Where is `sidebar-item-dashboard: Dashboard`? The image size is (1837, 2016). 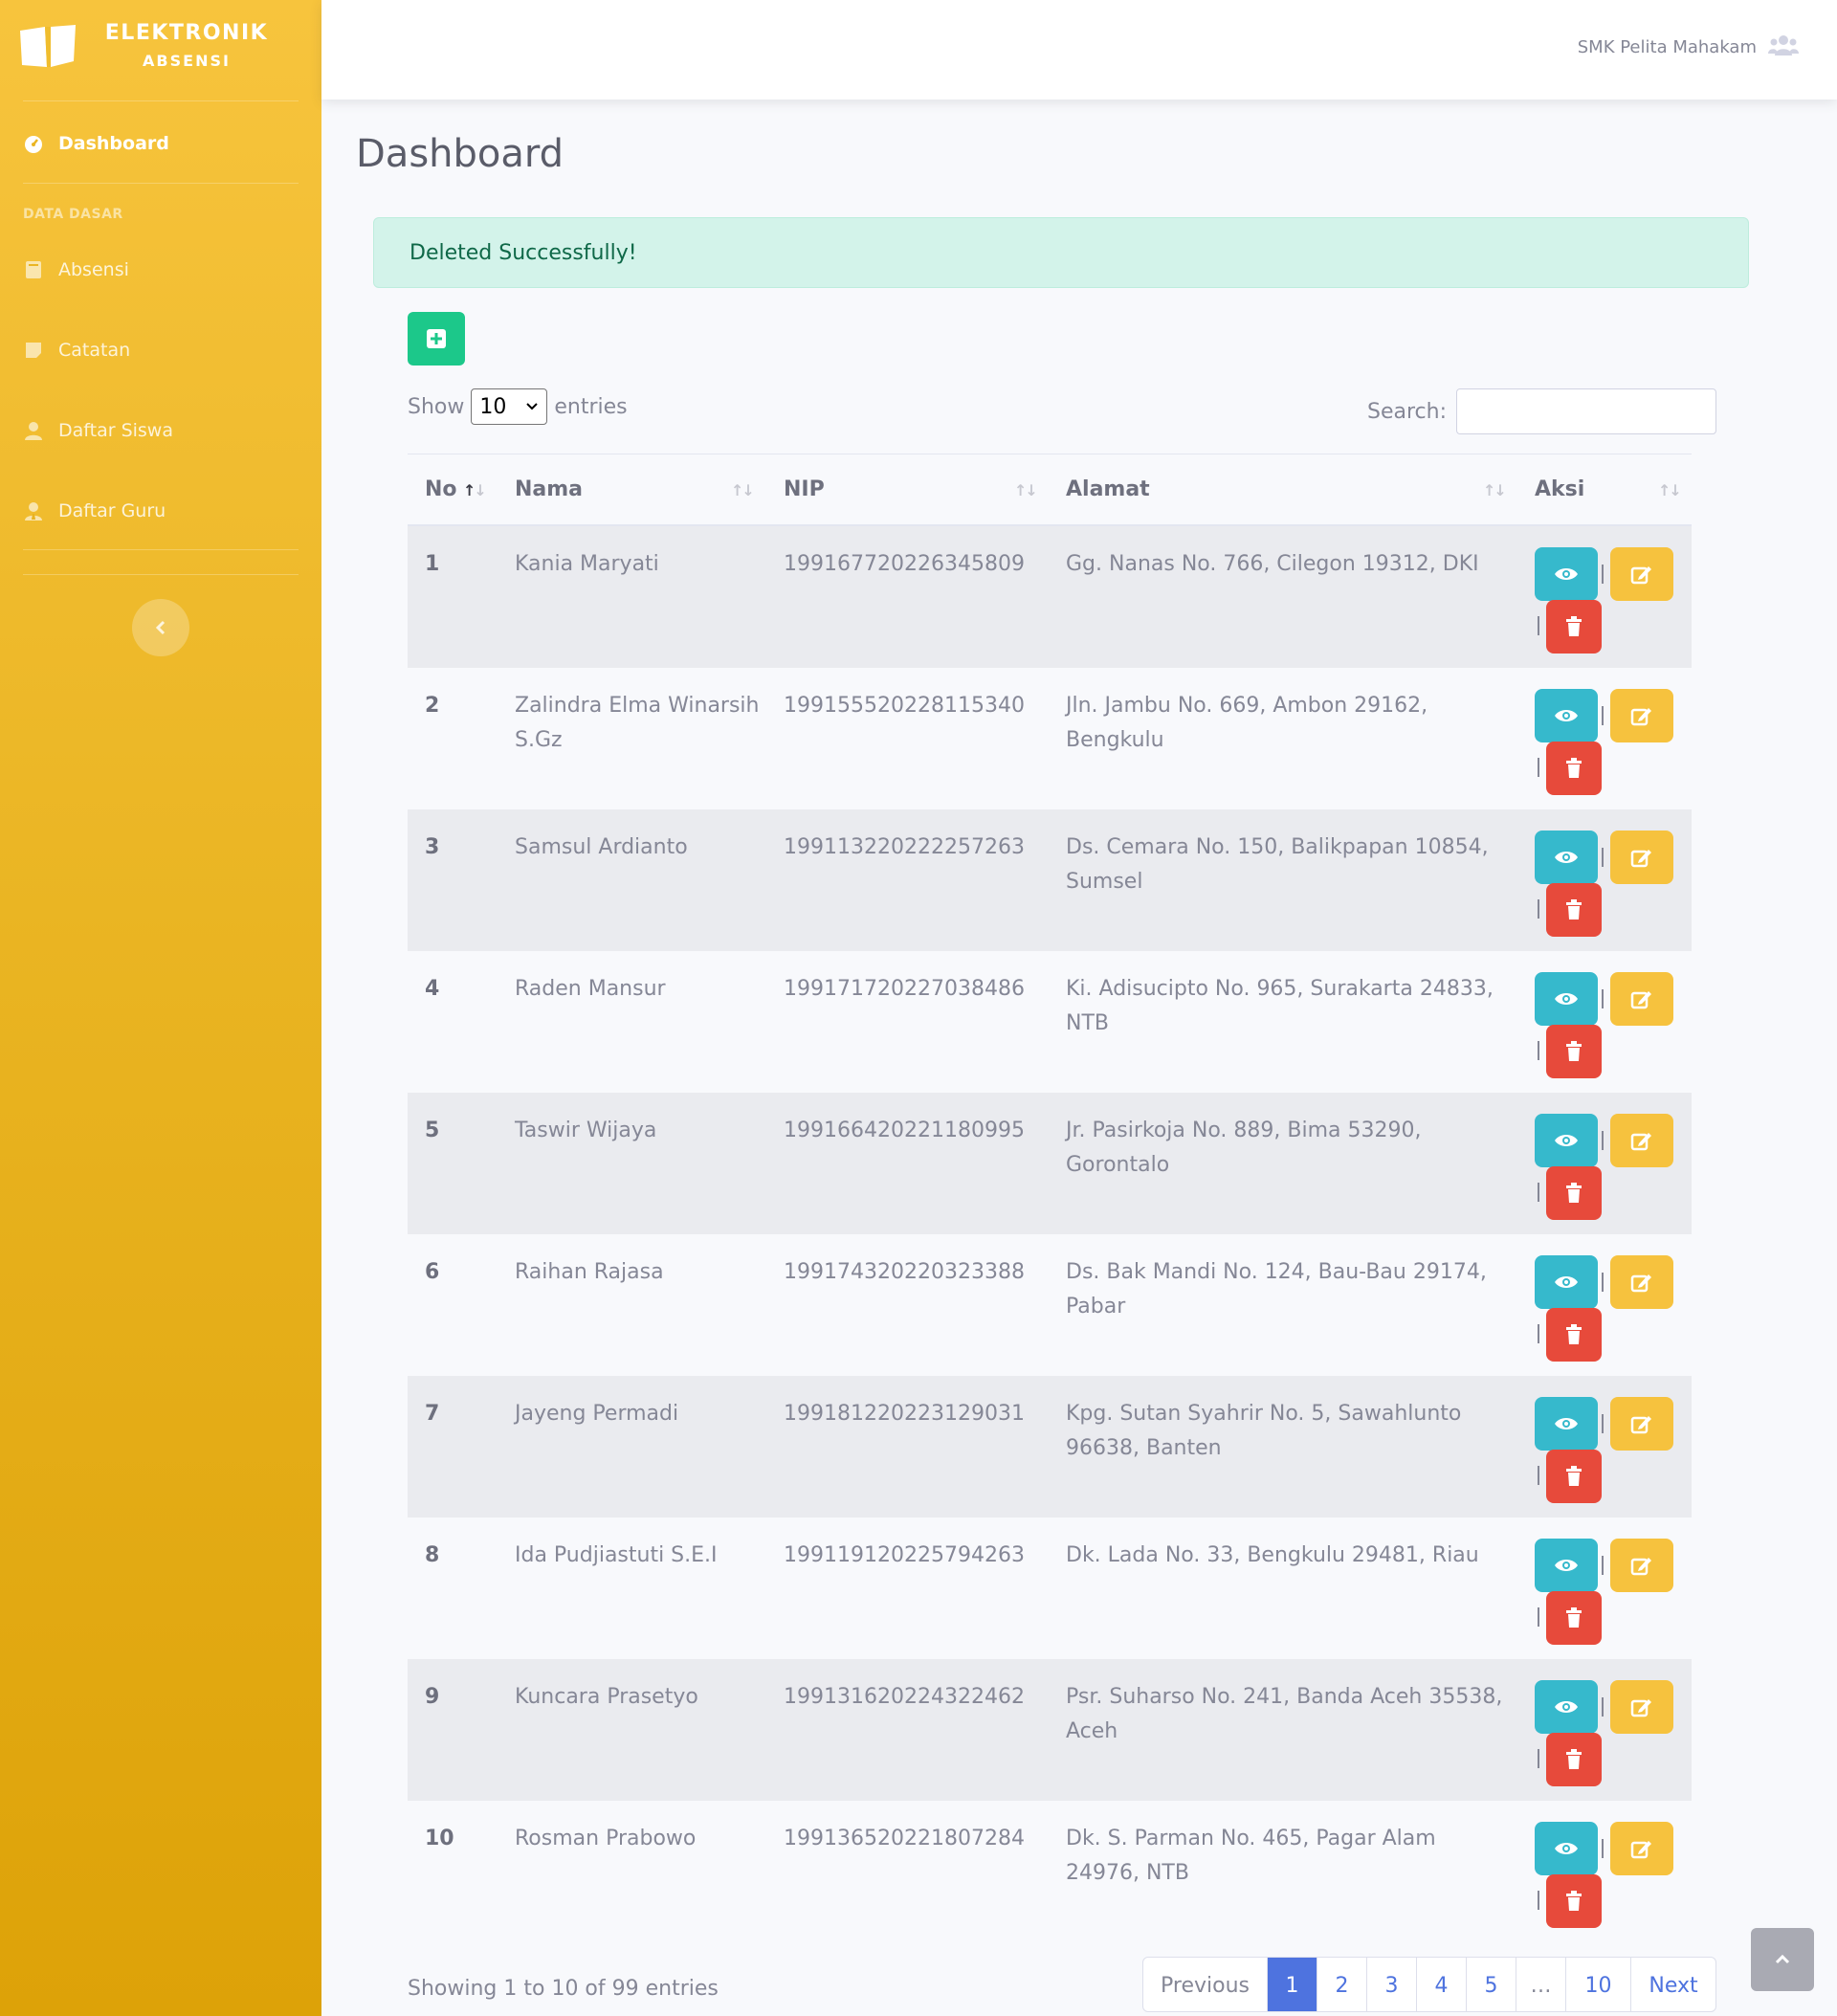 sidebar-item-dashboard: Dashboard is located at coordinates (160, 143).